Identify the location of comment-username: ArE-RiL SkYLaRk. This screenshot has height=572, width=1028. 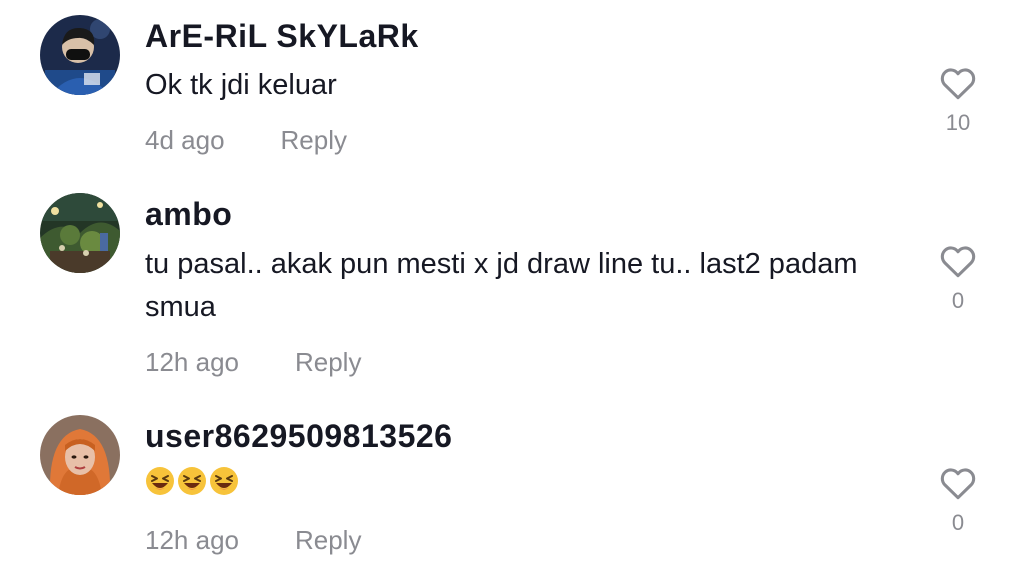
(282, 36).